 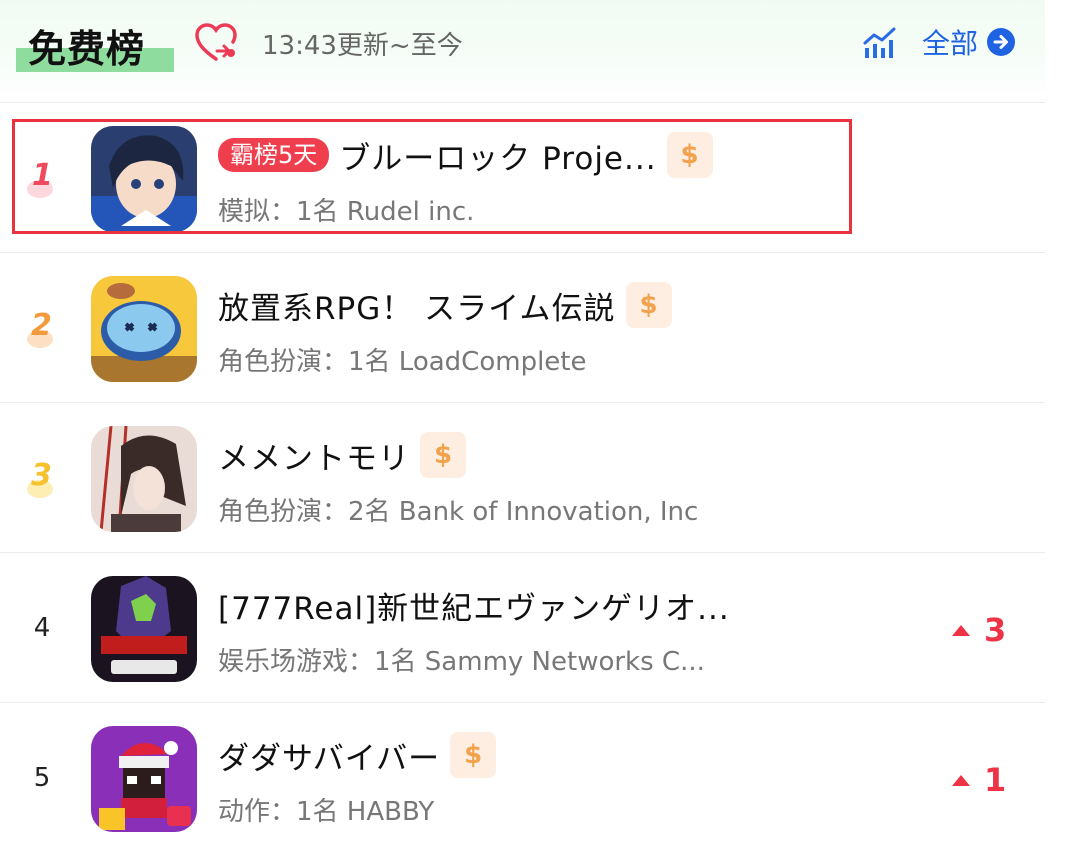 What do you see at coordinates (950, 43) in the screenshot?
I see `view-all-label: 全部` at bounding box center [950, 43].